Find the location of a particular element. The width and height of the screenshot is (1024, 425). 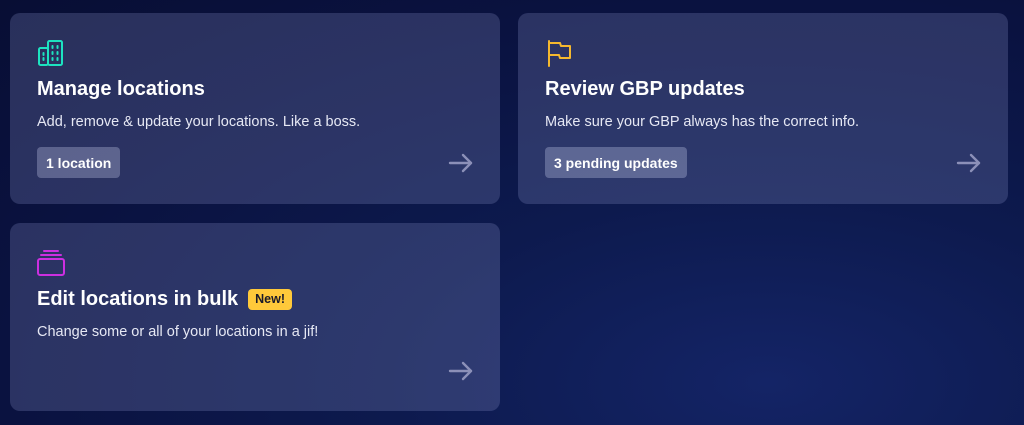

location-count-badge: 1 location is located at coordinates (79, 162).